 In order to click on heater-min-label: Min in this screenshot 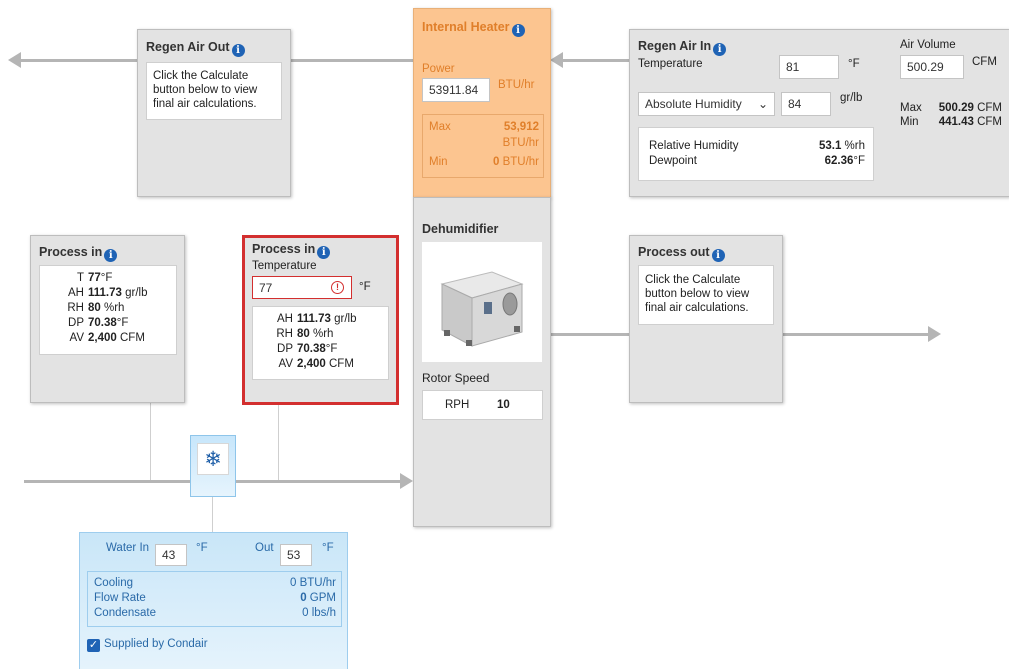, I will do `click(438, 162)`.